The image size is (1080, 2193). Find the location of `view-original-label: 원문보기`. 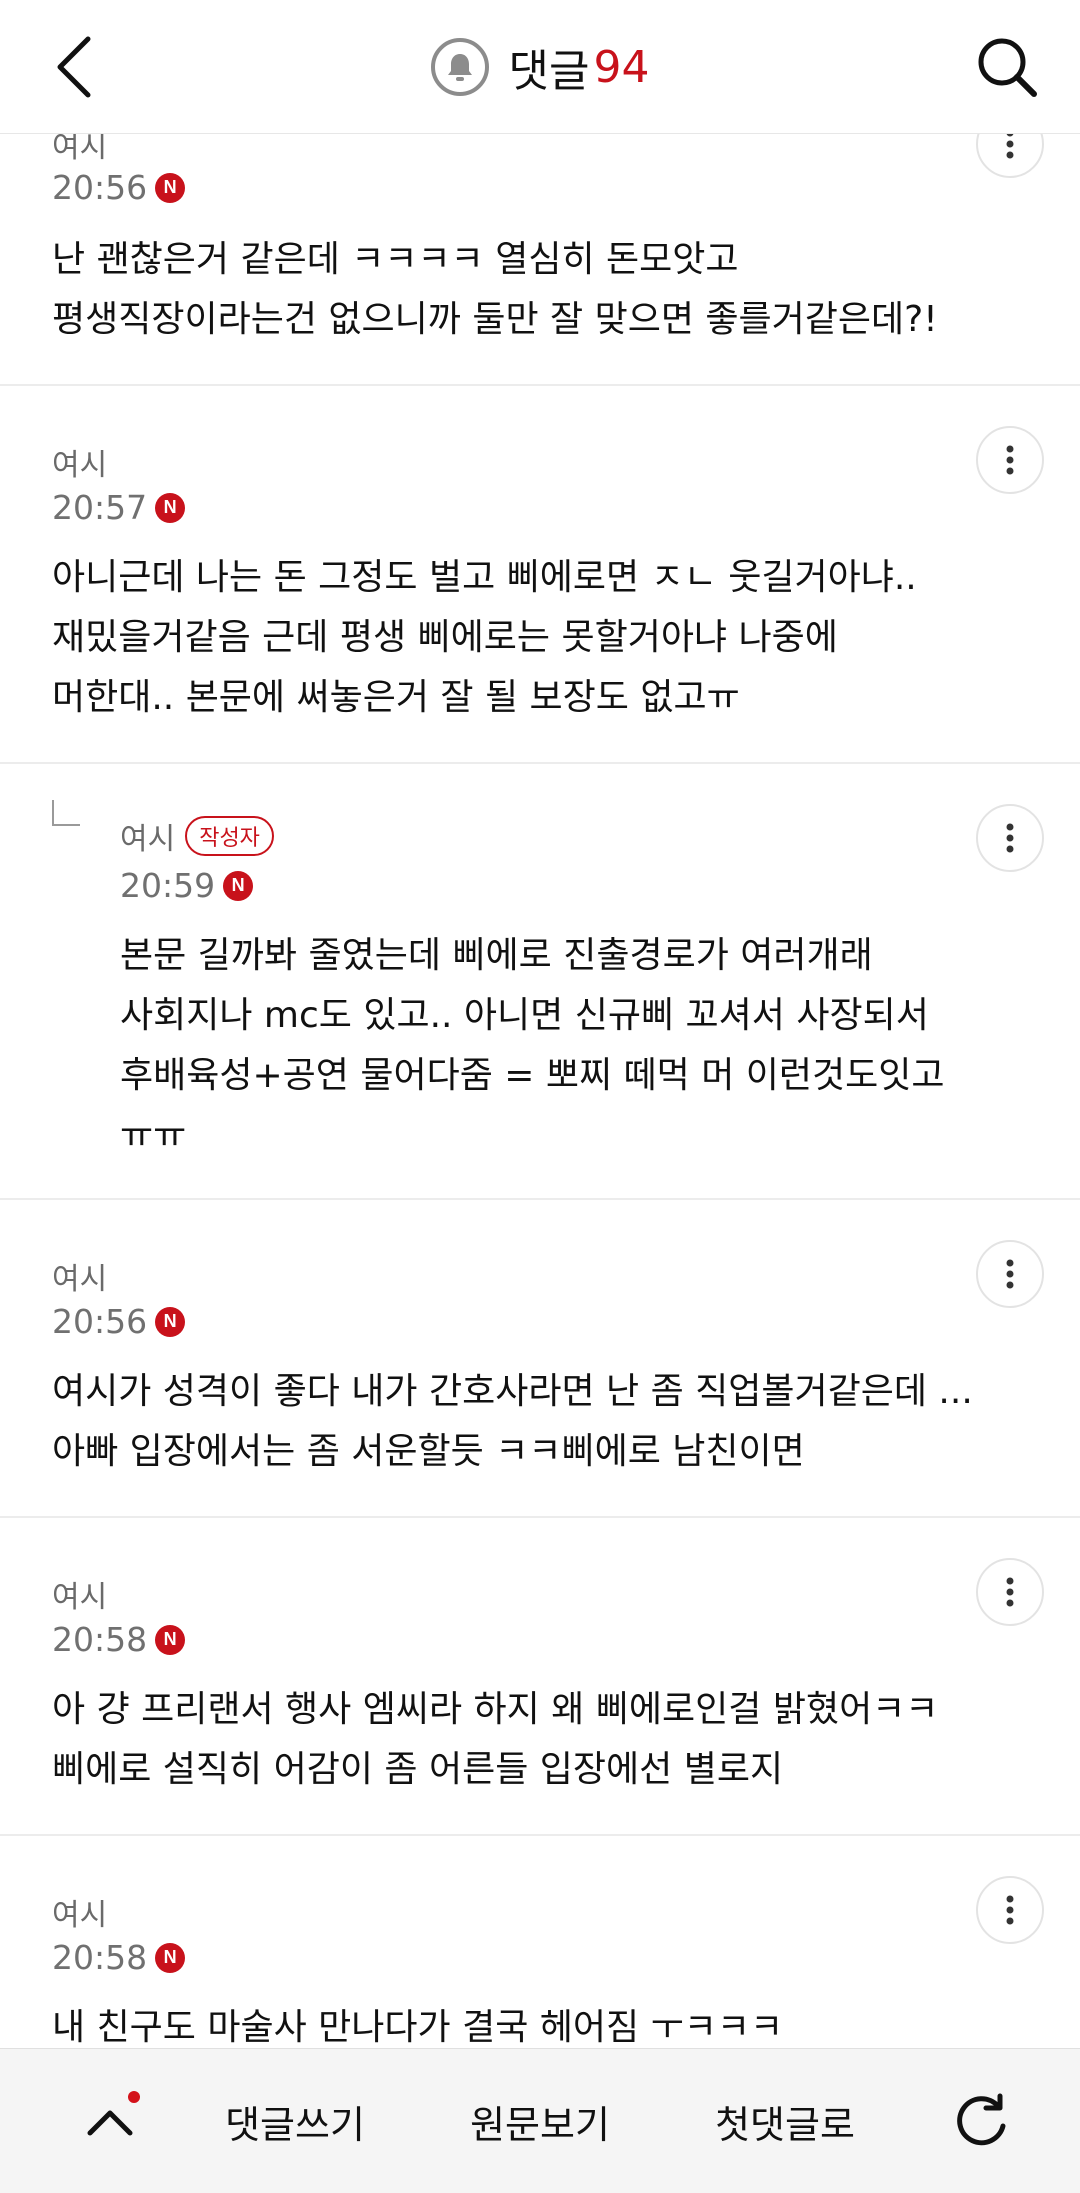

view-original-label: 원문보기 is located at coordinates (540, 2125).